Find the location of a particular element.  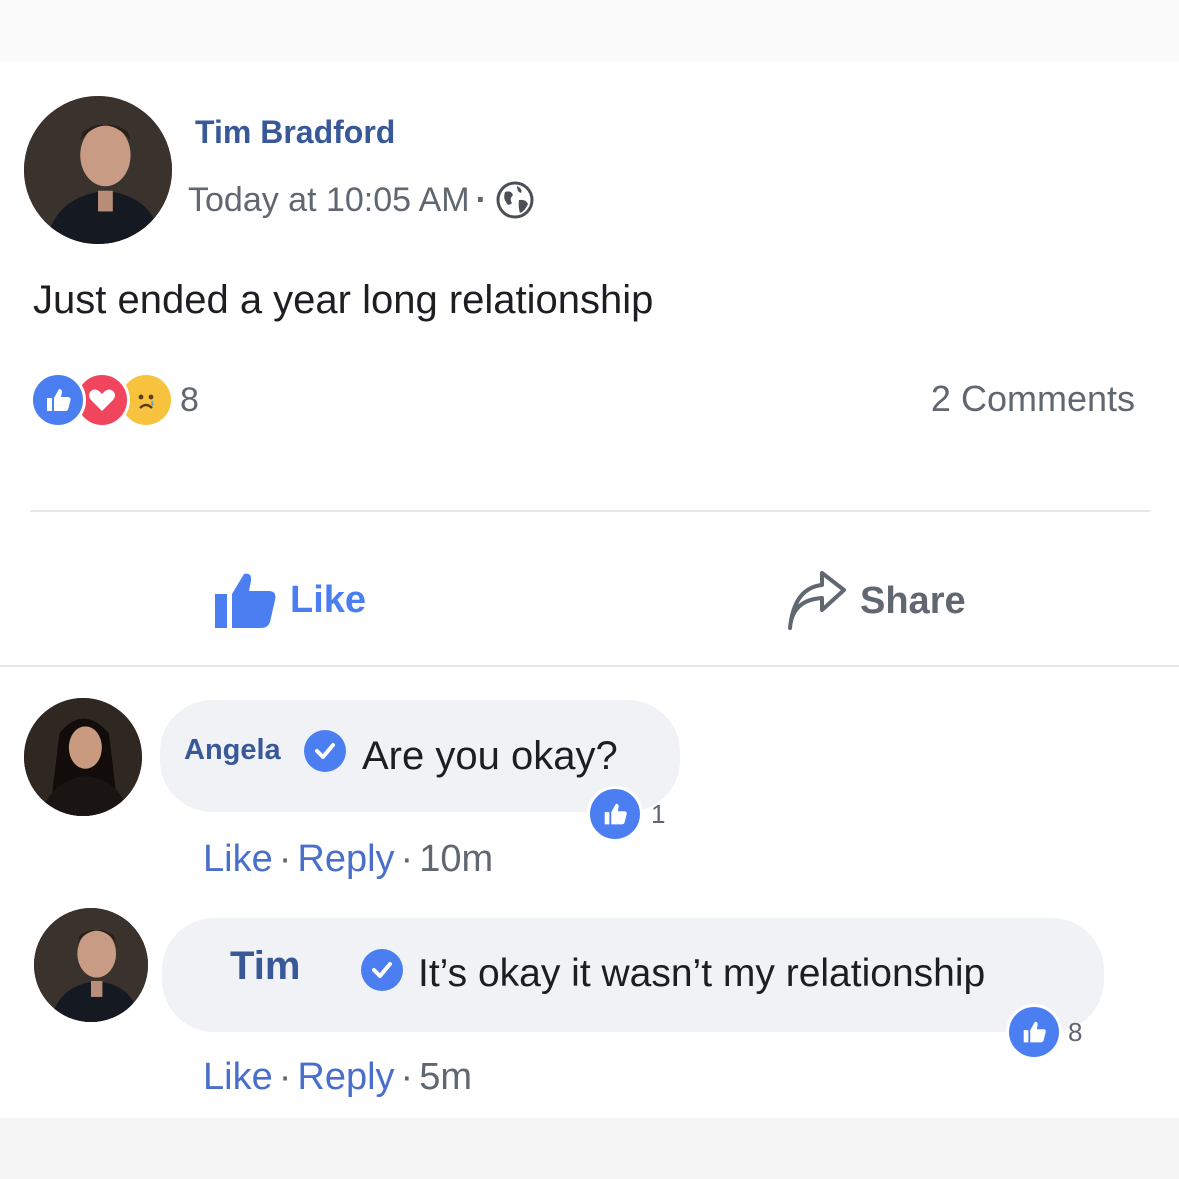

comment-like-count: 1 is located at coordinates (658, 814).